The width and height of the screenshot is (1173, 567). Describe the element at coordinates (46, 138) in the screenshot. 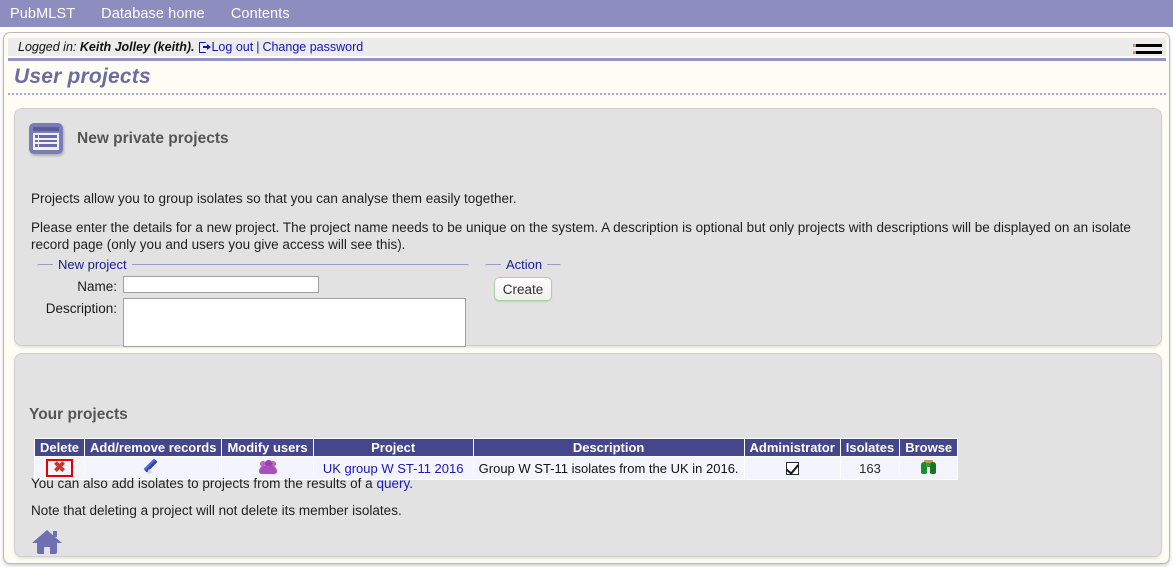

I see `list-icon` at that location.